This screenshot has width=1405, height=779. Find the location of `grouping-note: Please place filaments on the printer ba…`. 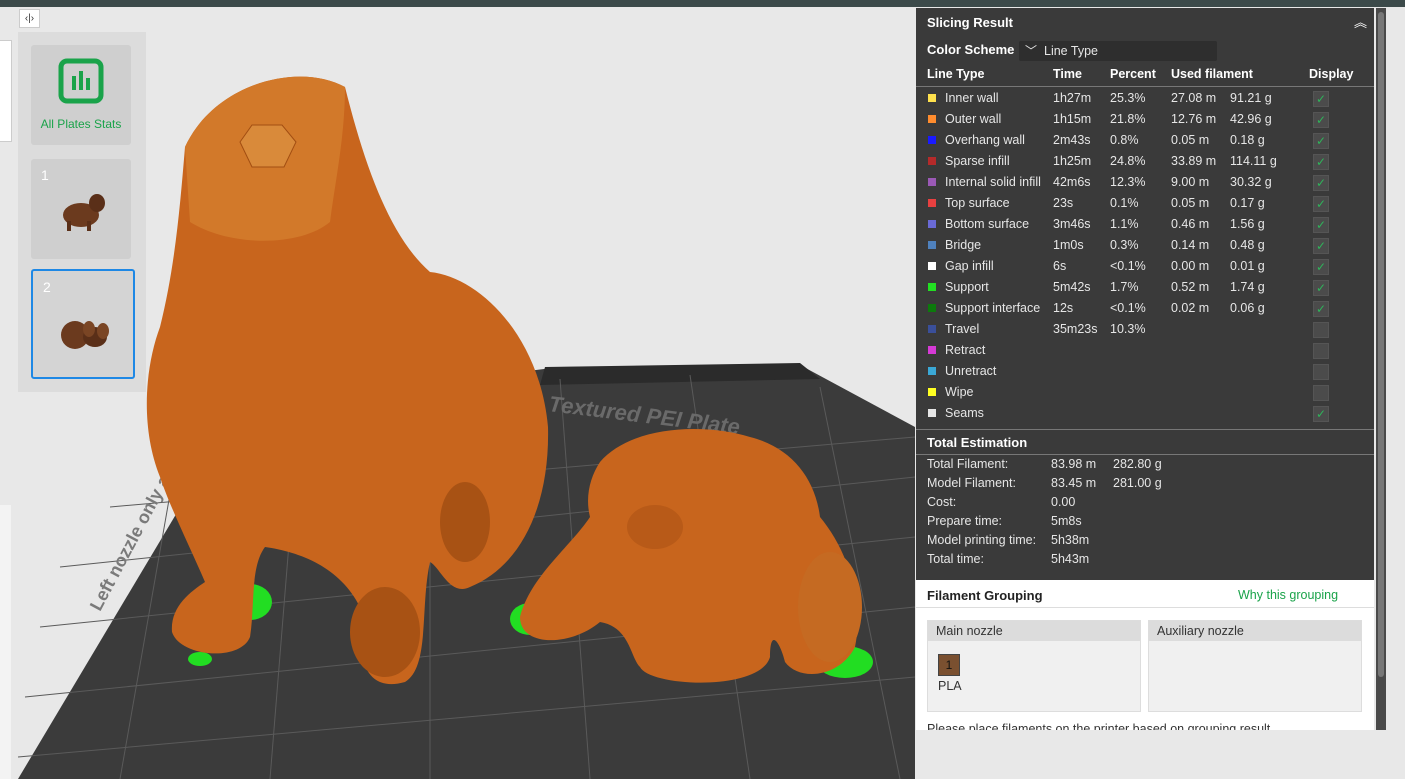

grouping-note: Please place filaments on the printer ba… is located at coordinates (1100, 726).